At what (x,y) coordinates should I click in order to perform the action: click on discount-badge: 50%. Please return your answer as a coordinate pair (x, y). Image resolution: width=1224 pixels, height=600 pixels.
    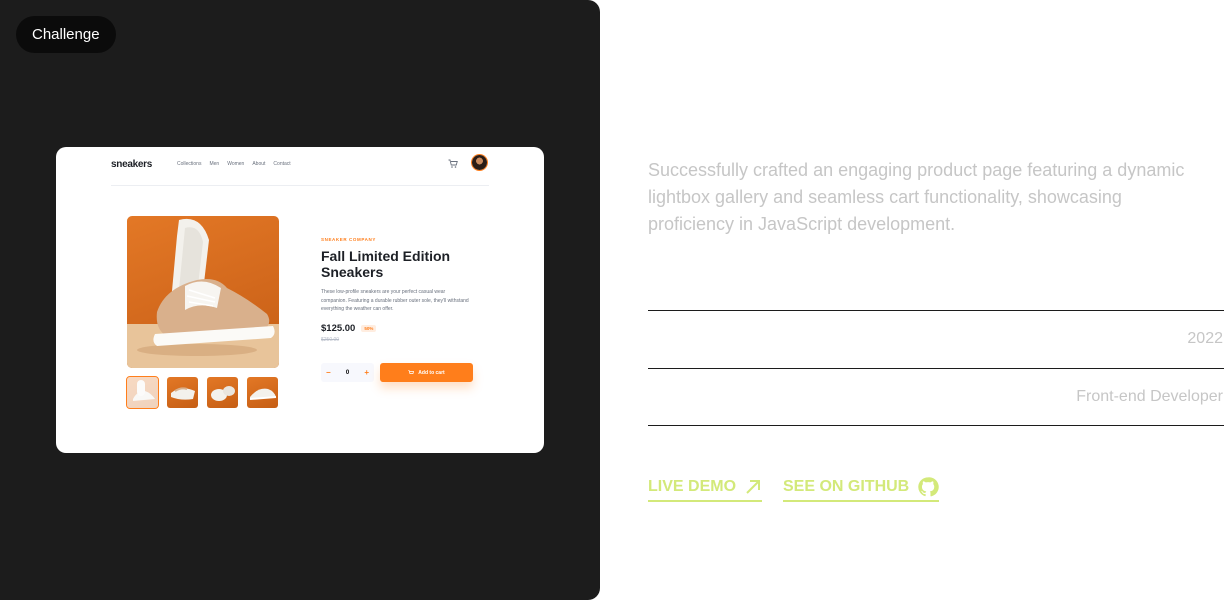
    Looking at the image, I should click on (369, 328).